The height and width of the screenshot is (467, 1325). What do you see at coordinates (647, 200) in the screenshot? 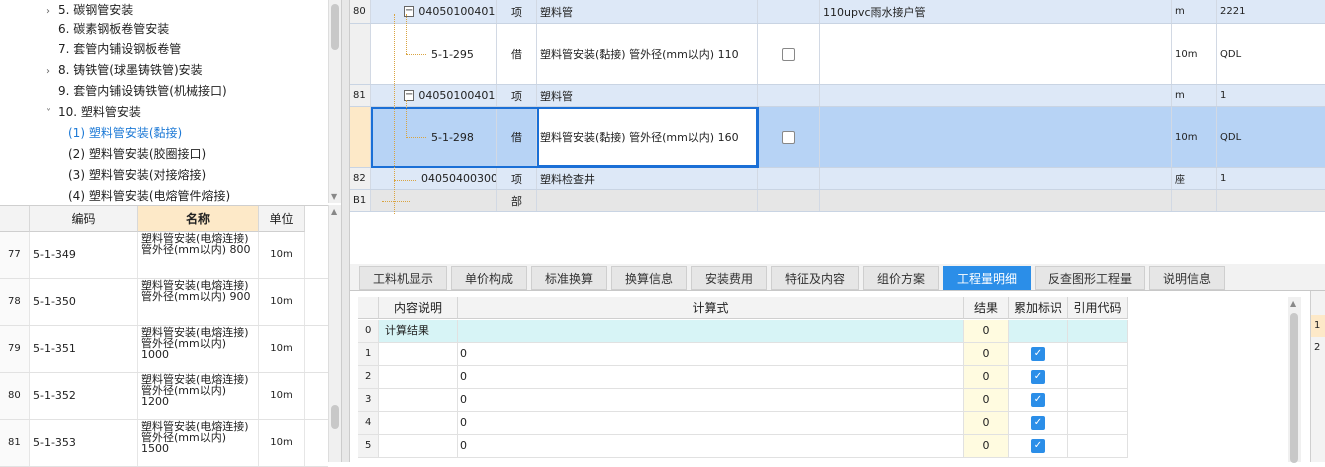
I see `row-name` at bounding box center [647, 200].